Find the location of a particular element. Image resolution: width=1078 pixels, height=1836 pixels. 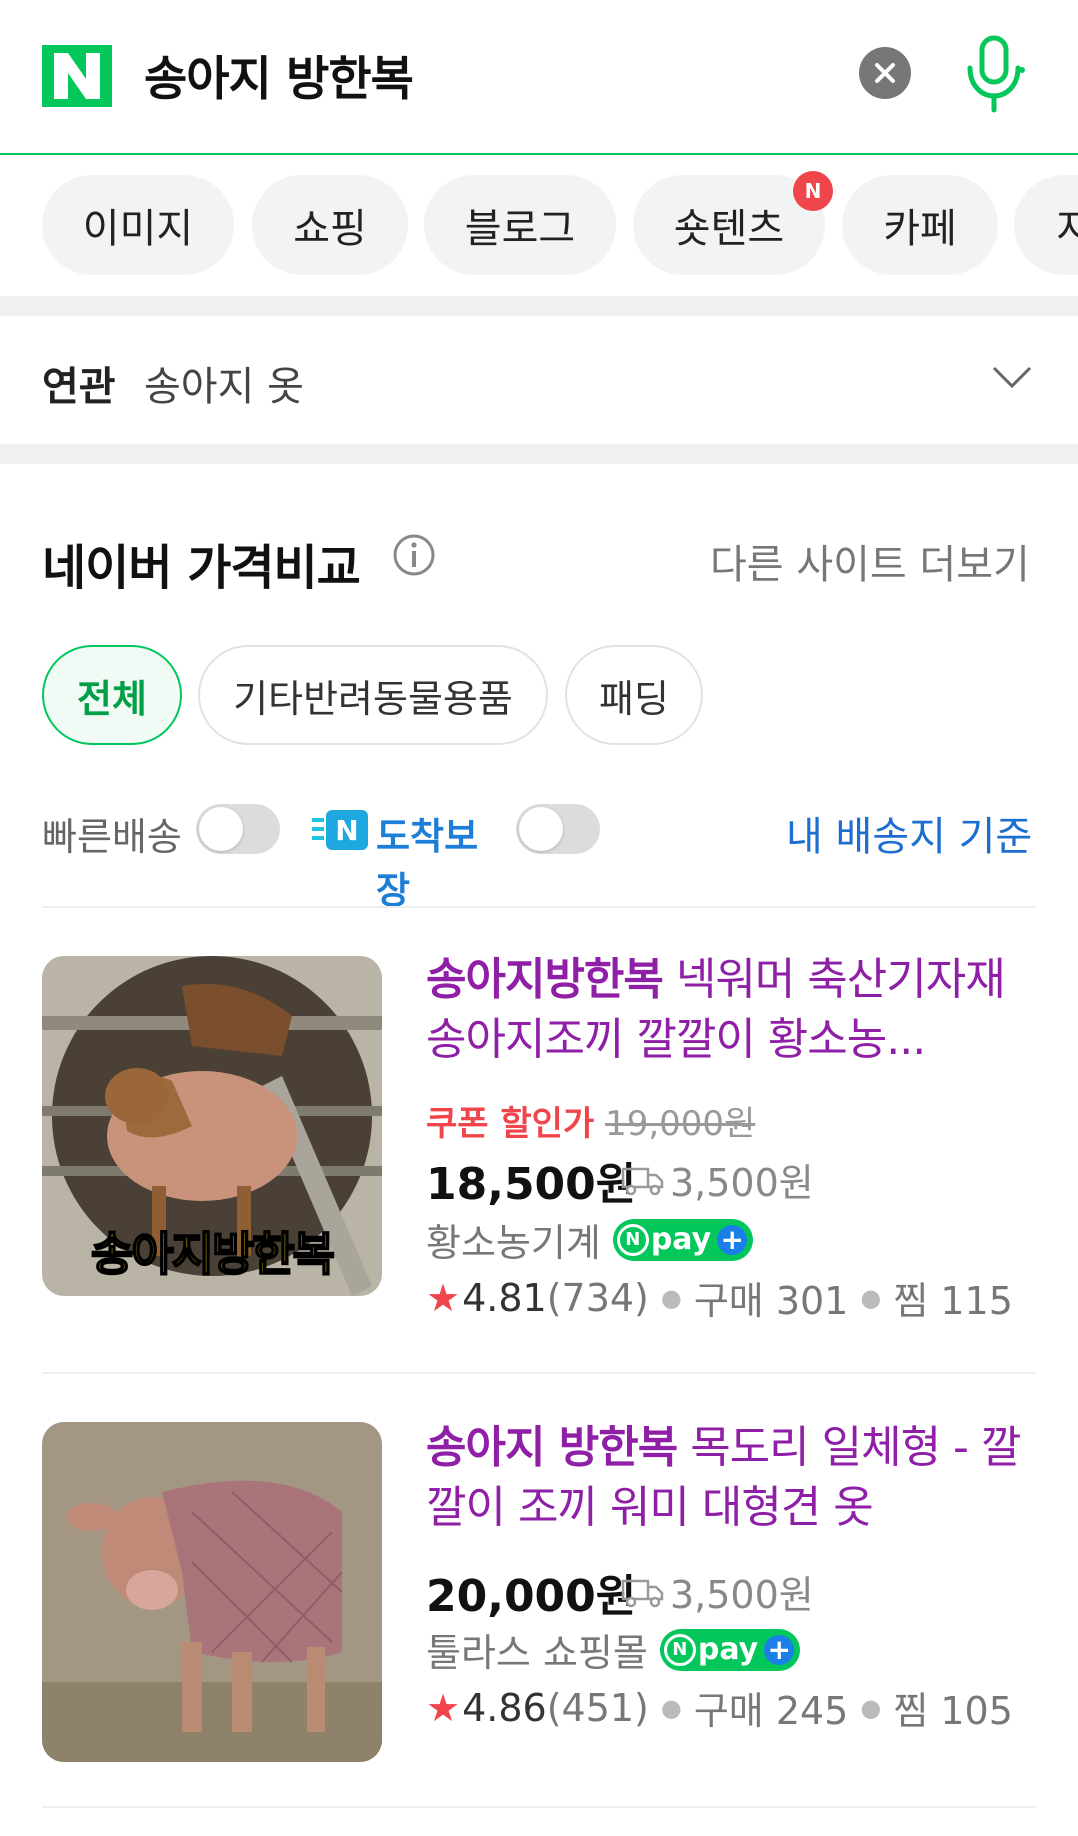

related-keyword: 송아지 옷 is located at coordinates (224, 383).